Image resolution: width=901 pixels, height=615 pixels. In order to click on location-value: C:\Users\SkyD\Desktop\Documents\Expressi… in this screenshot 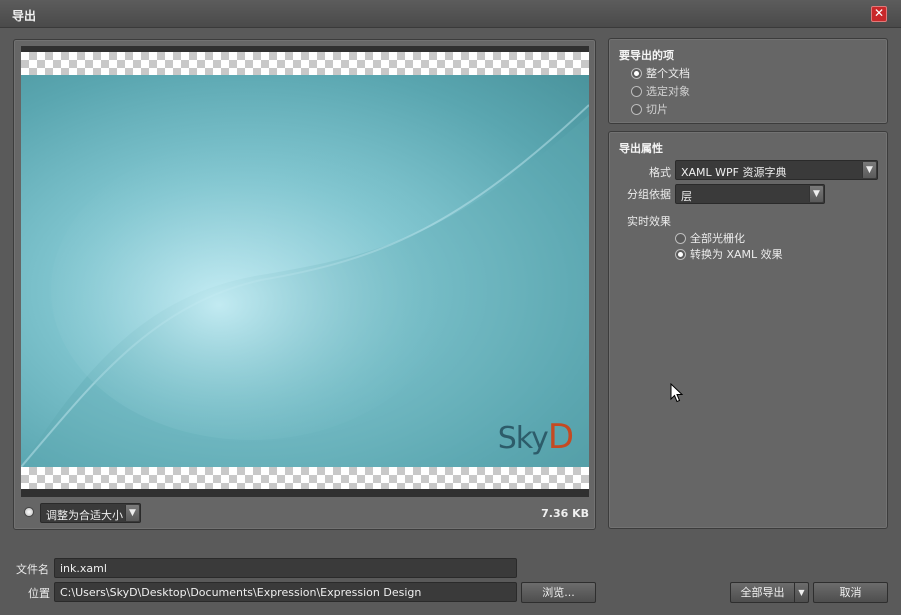, I will do `click(241, 592)`.